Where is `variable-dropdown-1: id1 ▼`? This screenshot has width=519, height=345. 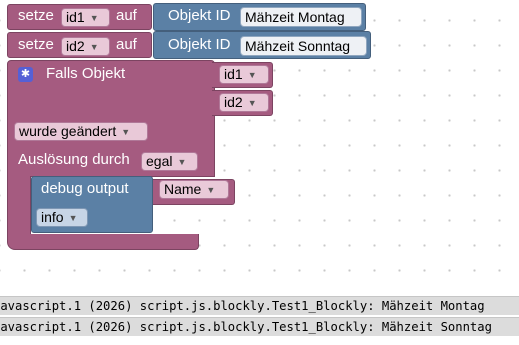
variable-dropdown-1: id1 ▼ is located at coordinates (85, 17).